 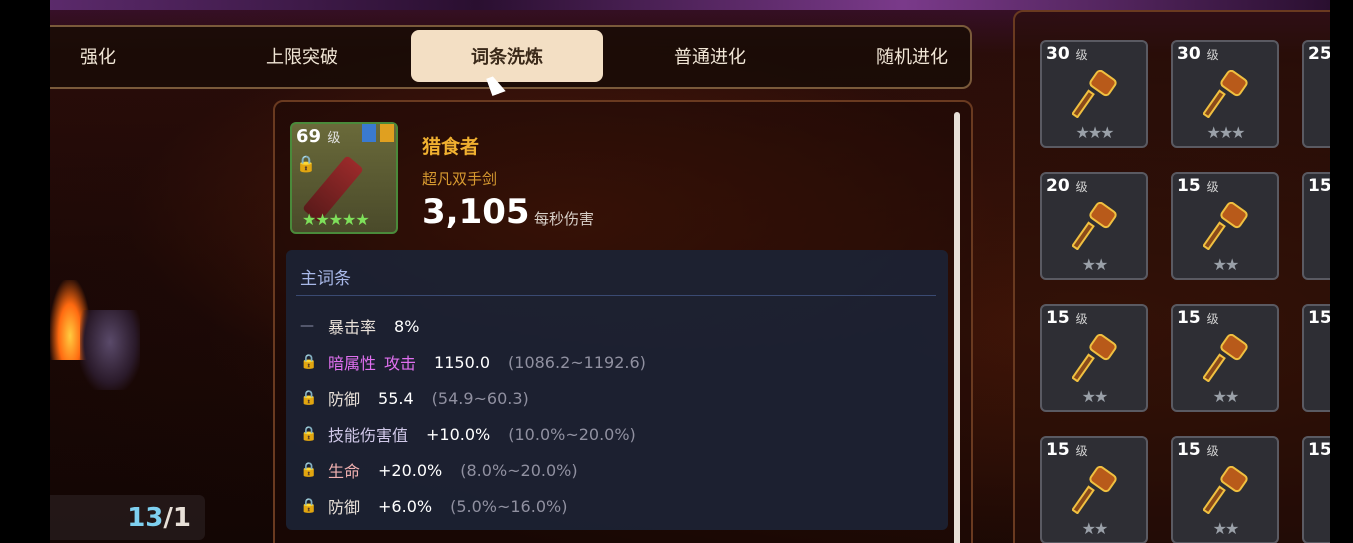 I want to click on tab-label: 词条洗炼, so click(x=507, y=57).